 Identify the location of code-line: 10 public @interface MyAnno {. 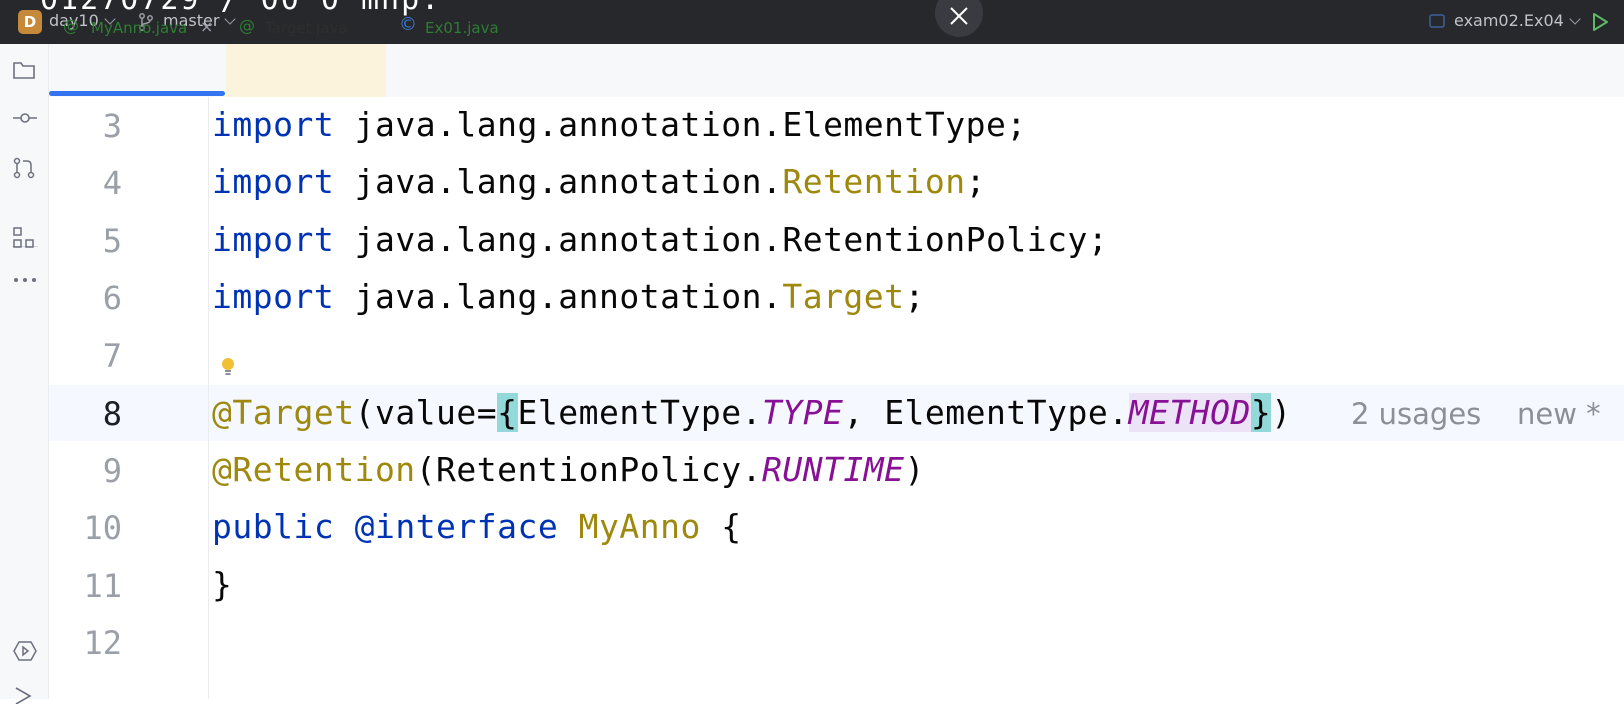
(836, 527).